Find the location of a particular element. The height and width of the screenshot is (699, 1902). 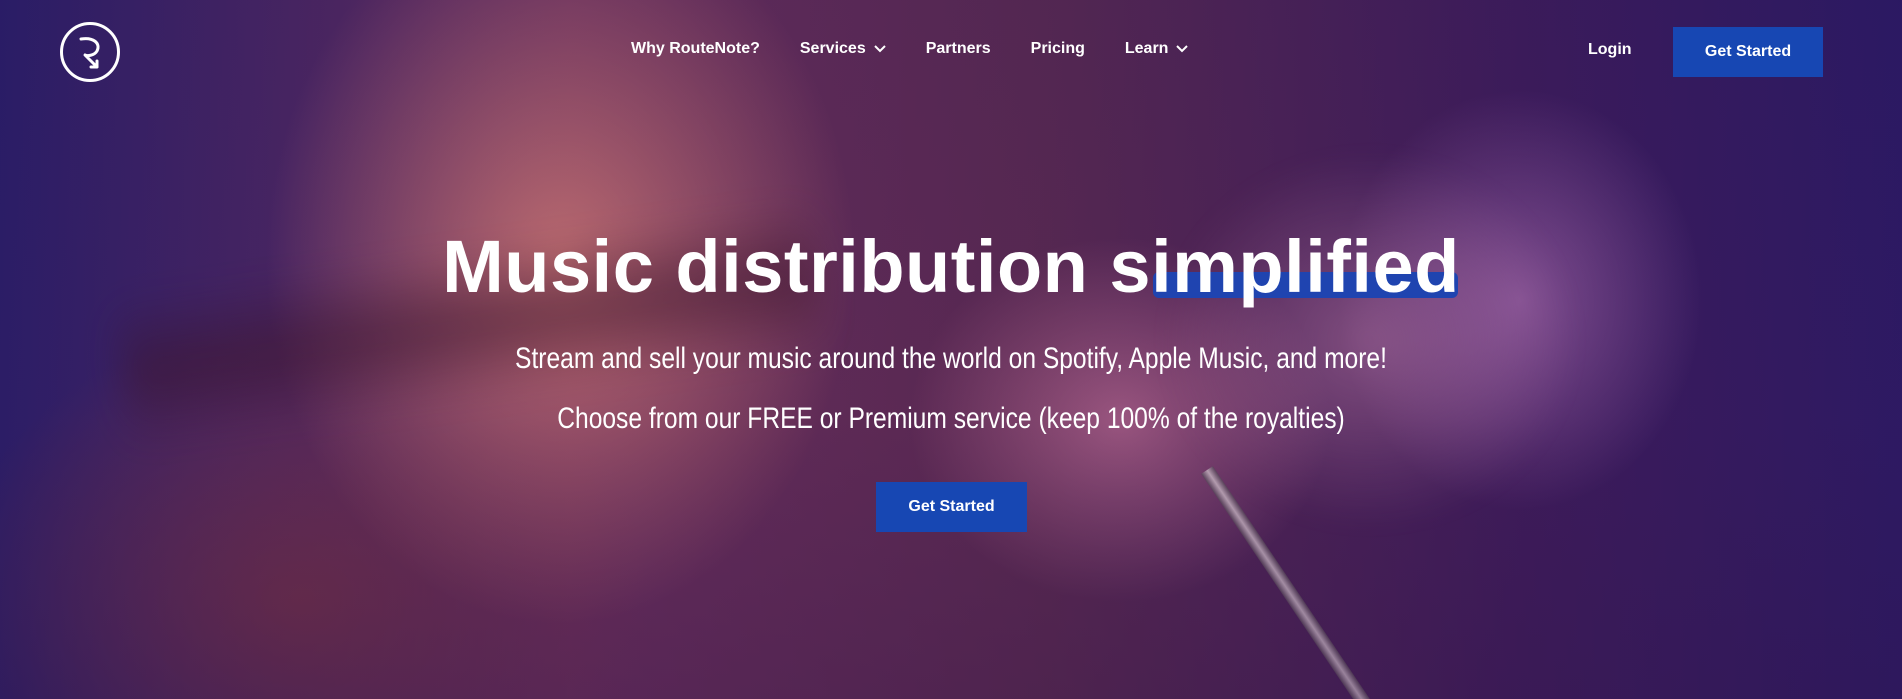

hero-title-highlight: simplified is located at coordinates (1284, 267).